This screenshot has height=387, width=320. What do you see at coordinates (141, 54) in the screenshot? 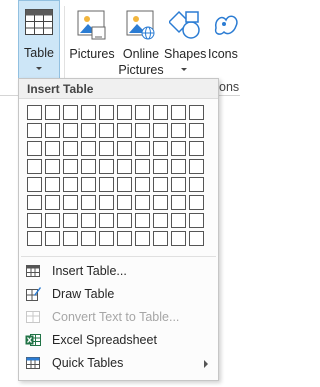
I see `online-pictures-label-line1: Online` at bounding box center [141, 54].